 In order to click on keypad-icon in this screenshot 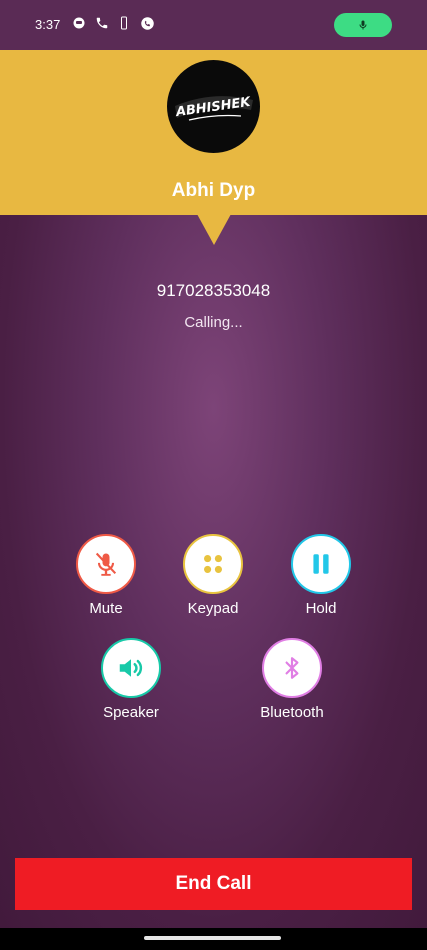, I will do `click(213, 564)`.